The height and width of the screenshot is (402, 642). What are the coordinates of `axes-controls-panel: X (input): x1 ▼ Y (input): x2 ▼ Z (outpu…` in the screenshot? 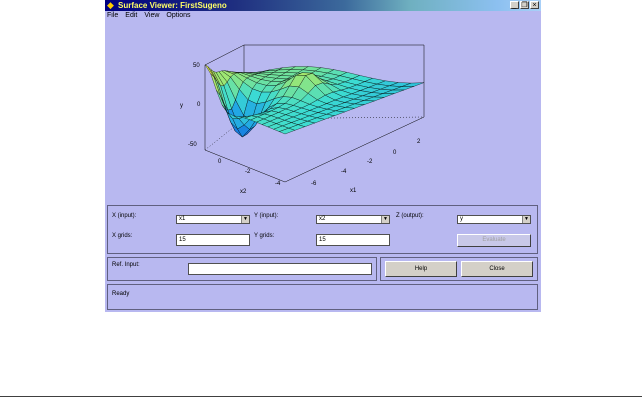 It's located at (322, 229).